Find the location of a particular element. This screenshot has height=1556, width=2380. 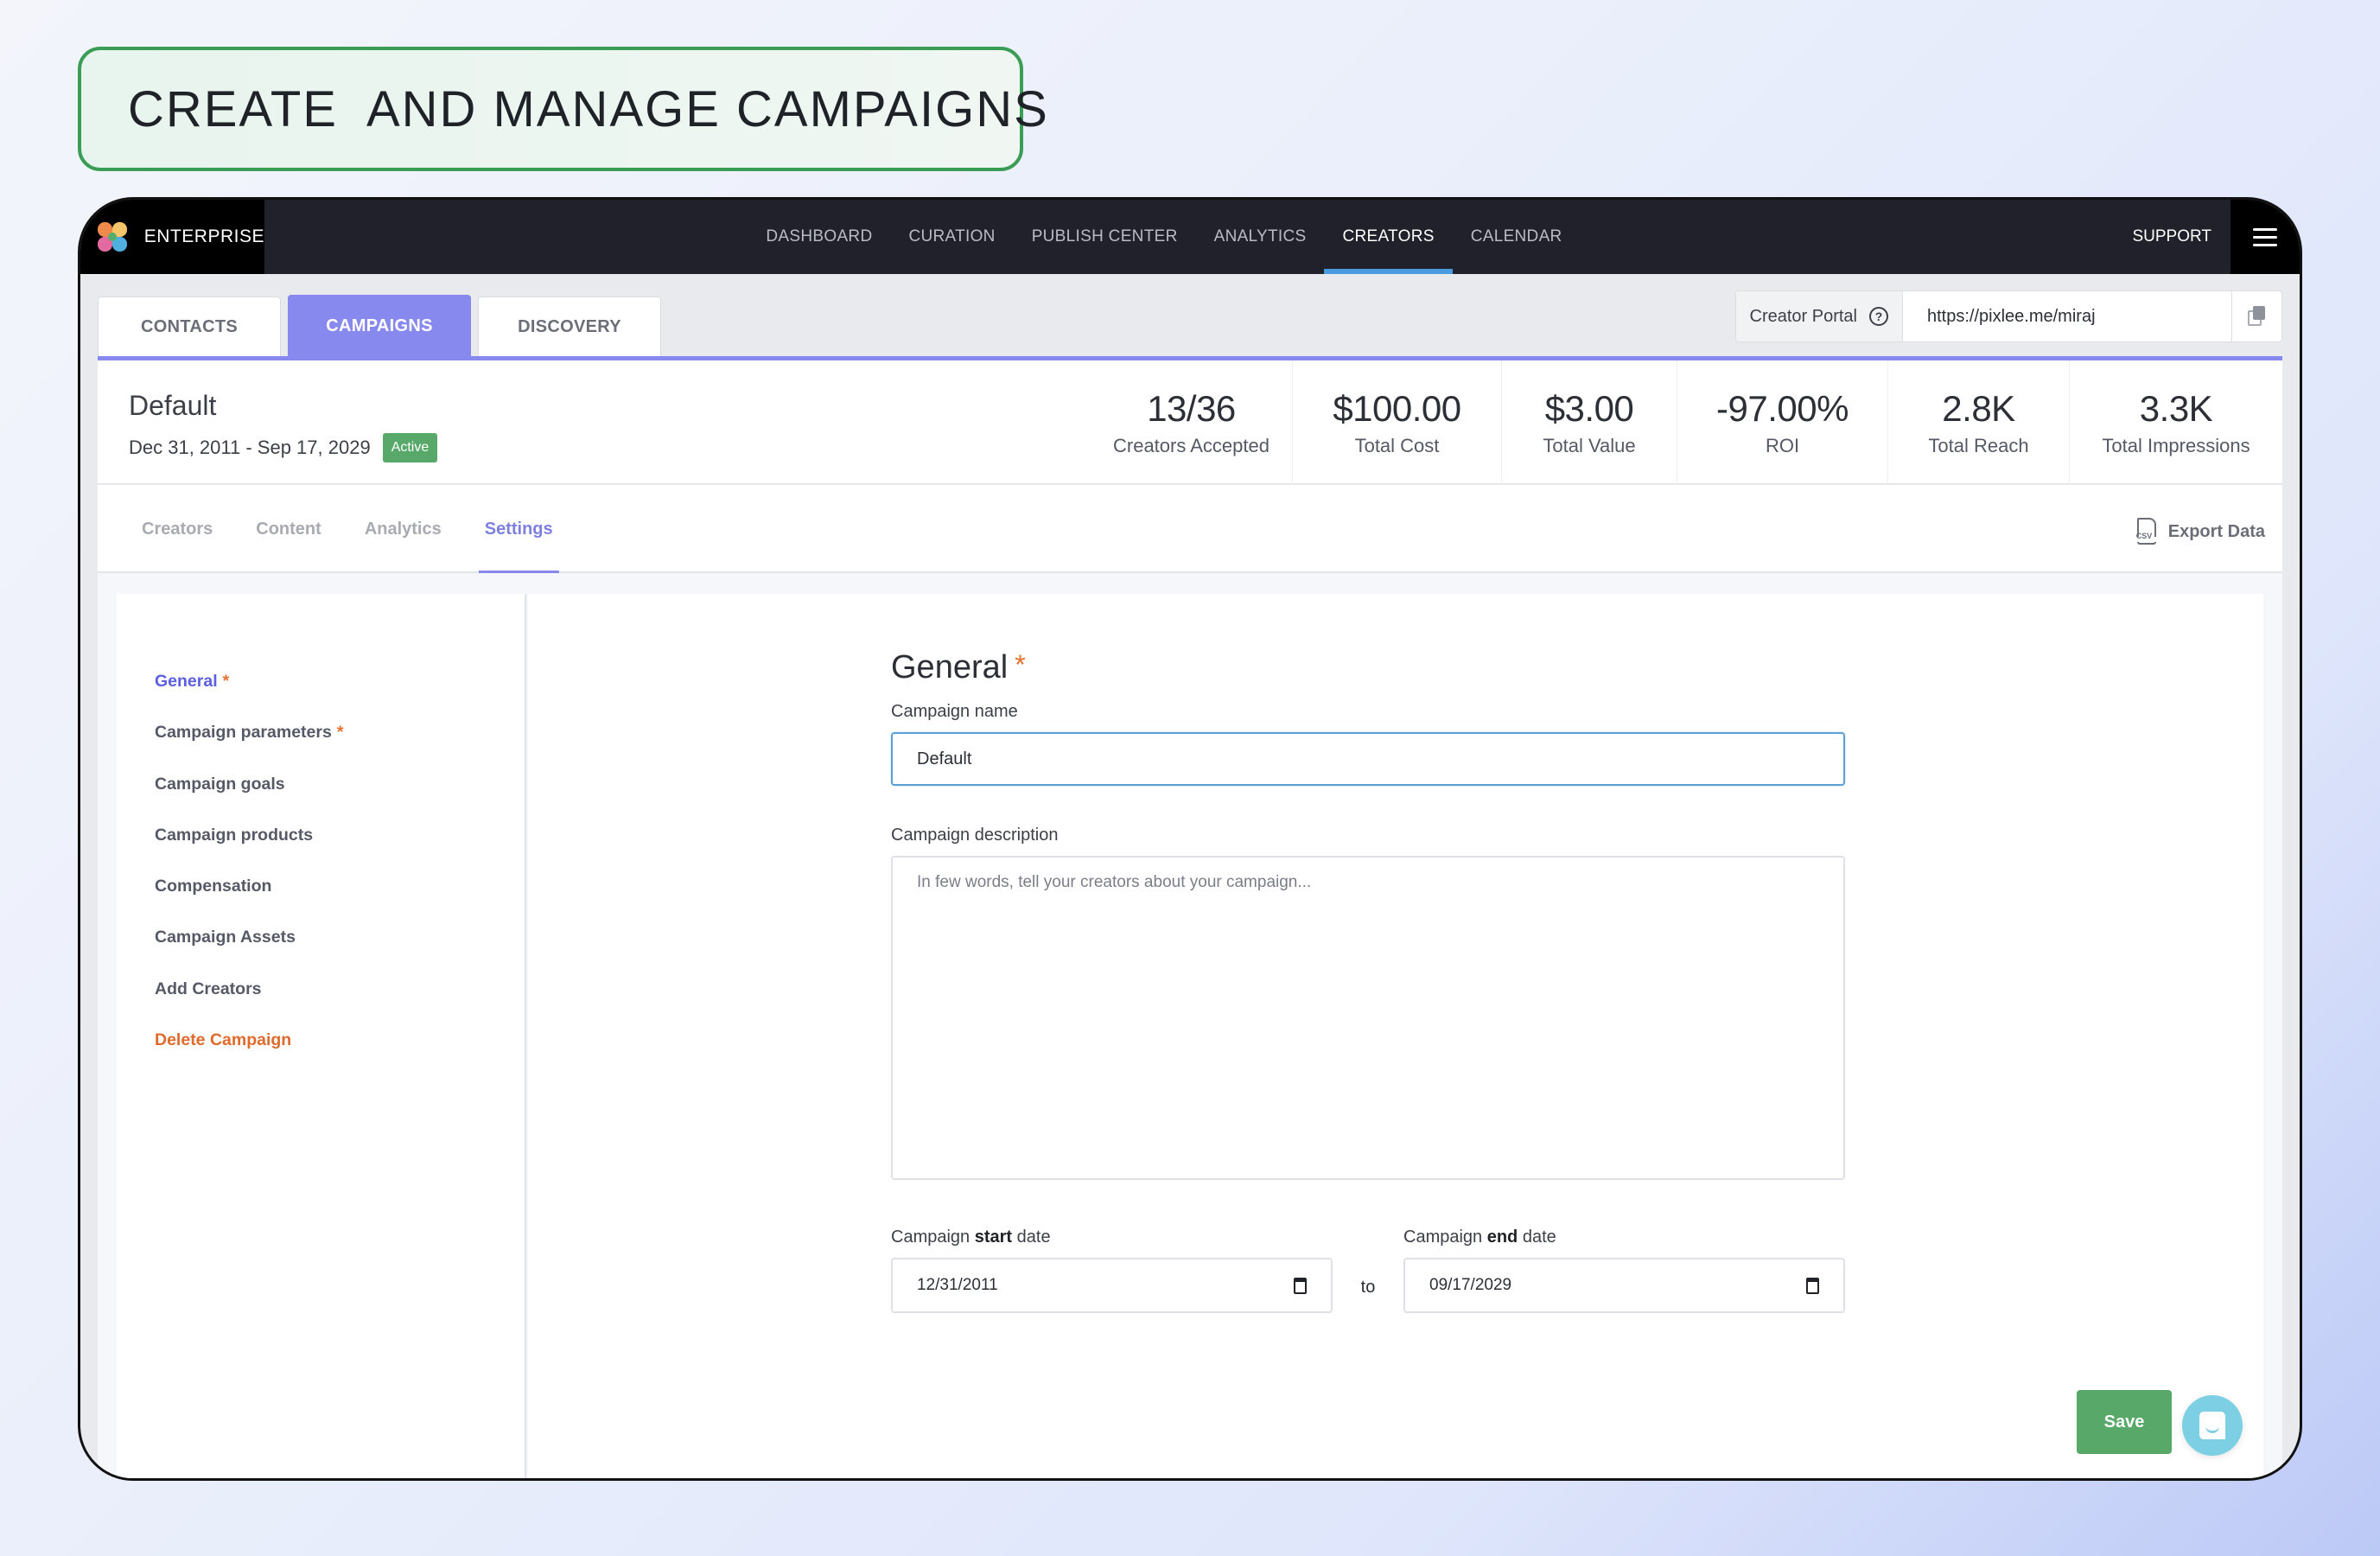

stat-creators-accepted: 13/36 Creators Accepted is located at coordinates (1192, 422).